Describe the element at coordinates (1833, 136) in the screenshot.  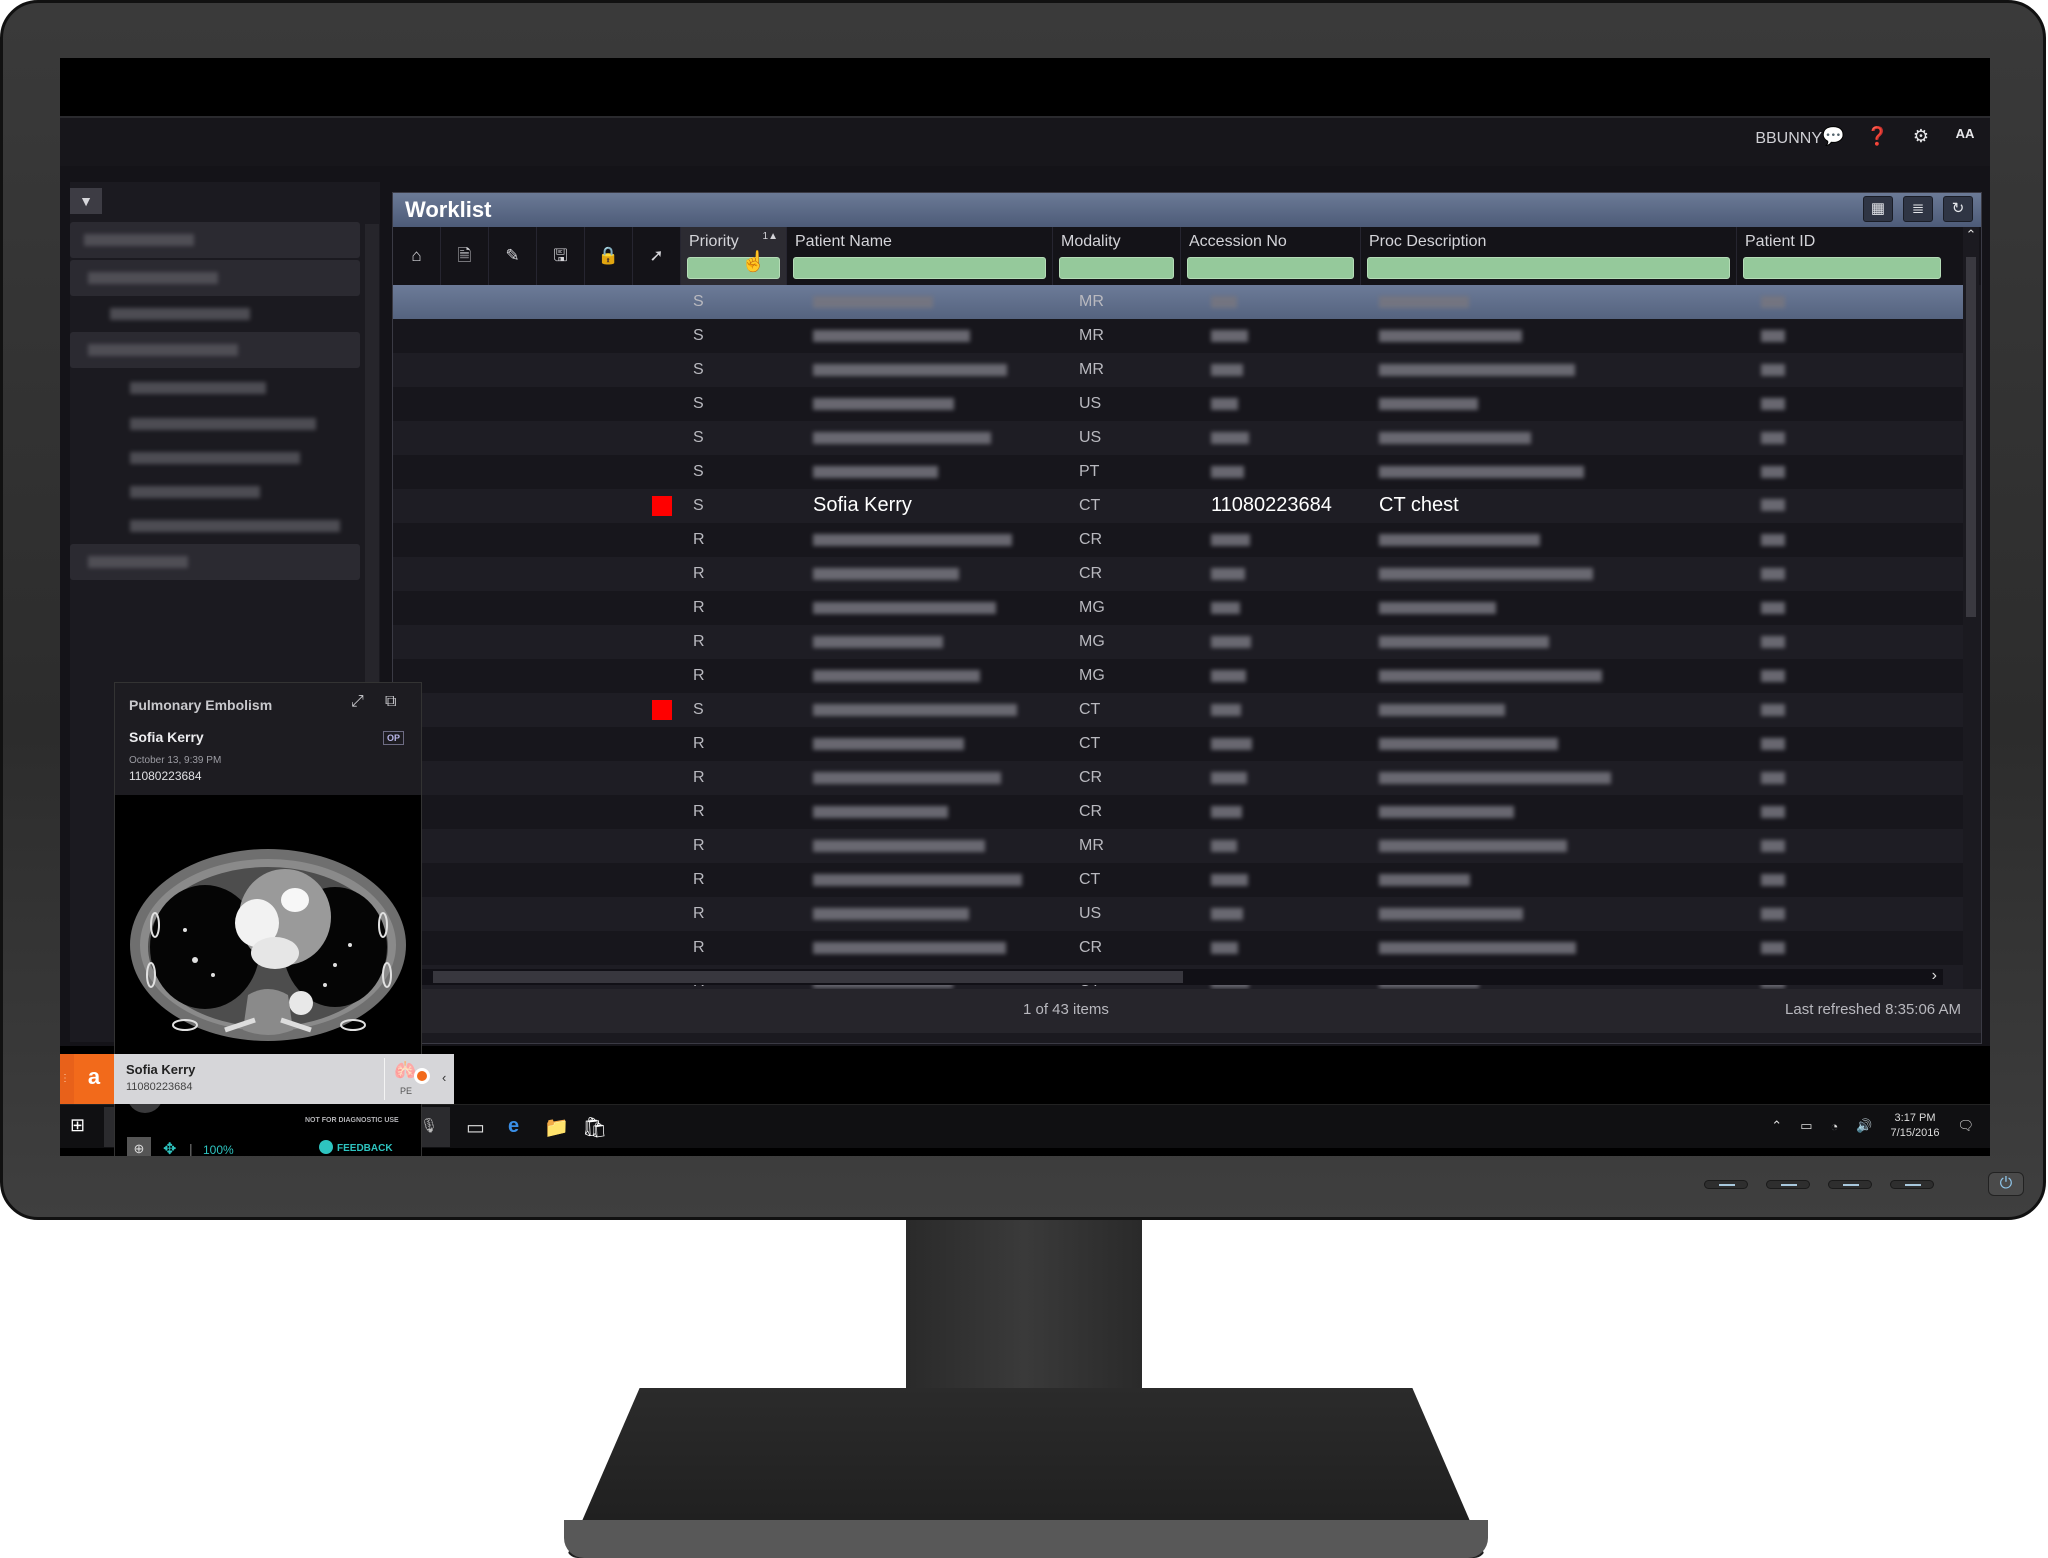
I see `chat-icon: 💬` at that location.